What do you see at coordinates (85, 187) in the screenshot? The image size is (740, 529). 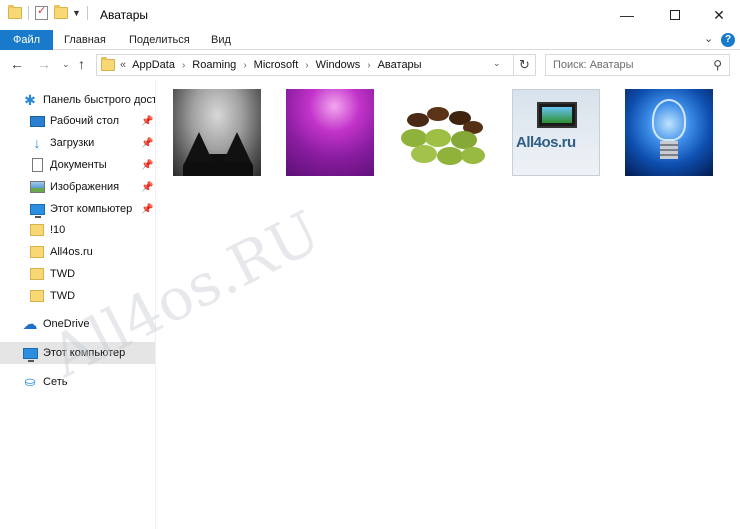 I see `sidebar-item-label: Изображения` at bounding box center [85, 187].